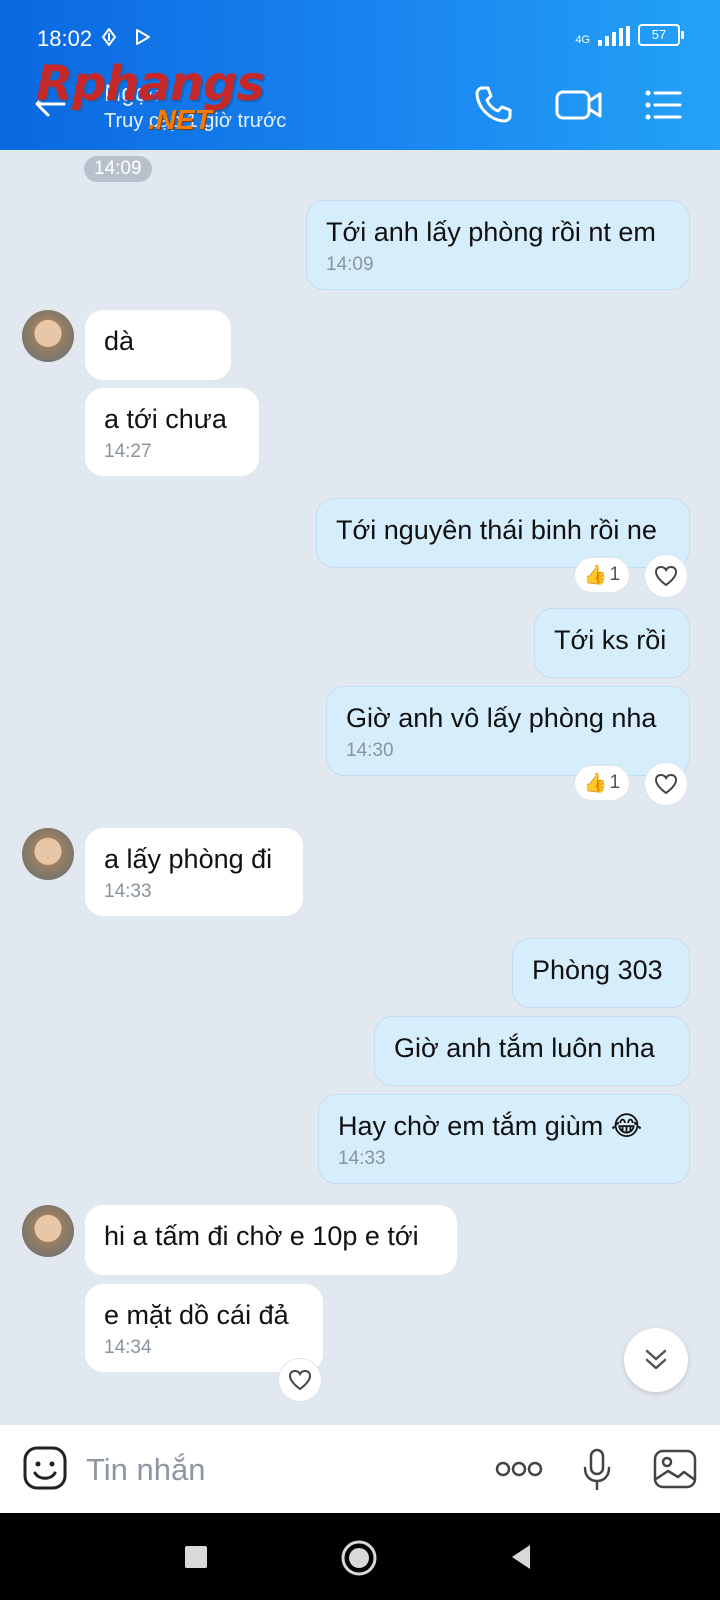 Image resolution: width=720 pixels, height=1600 pixels. Describe the element at coordinates (65, 38) in the screenshot. I see `status-time: 18:02` at that location.